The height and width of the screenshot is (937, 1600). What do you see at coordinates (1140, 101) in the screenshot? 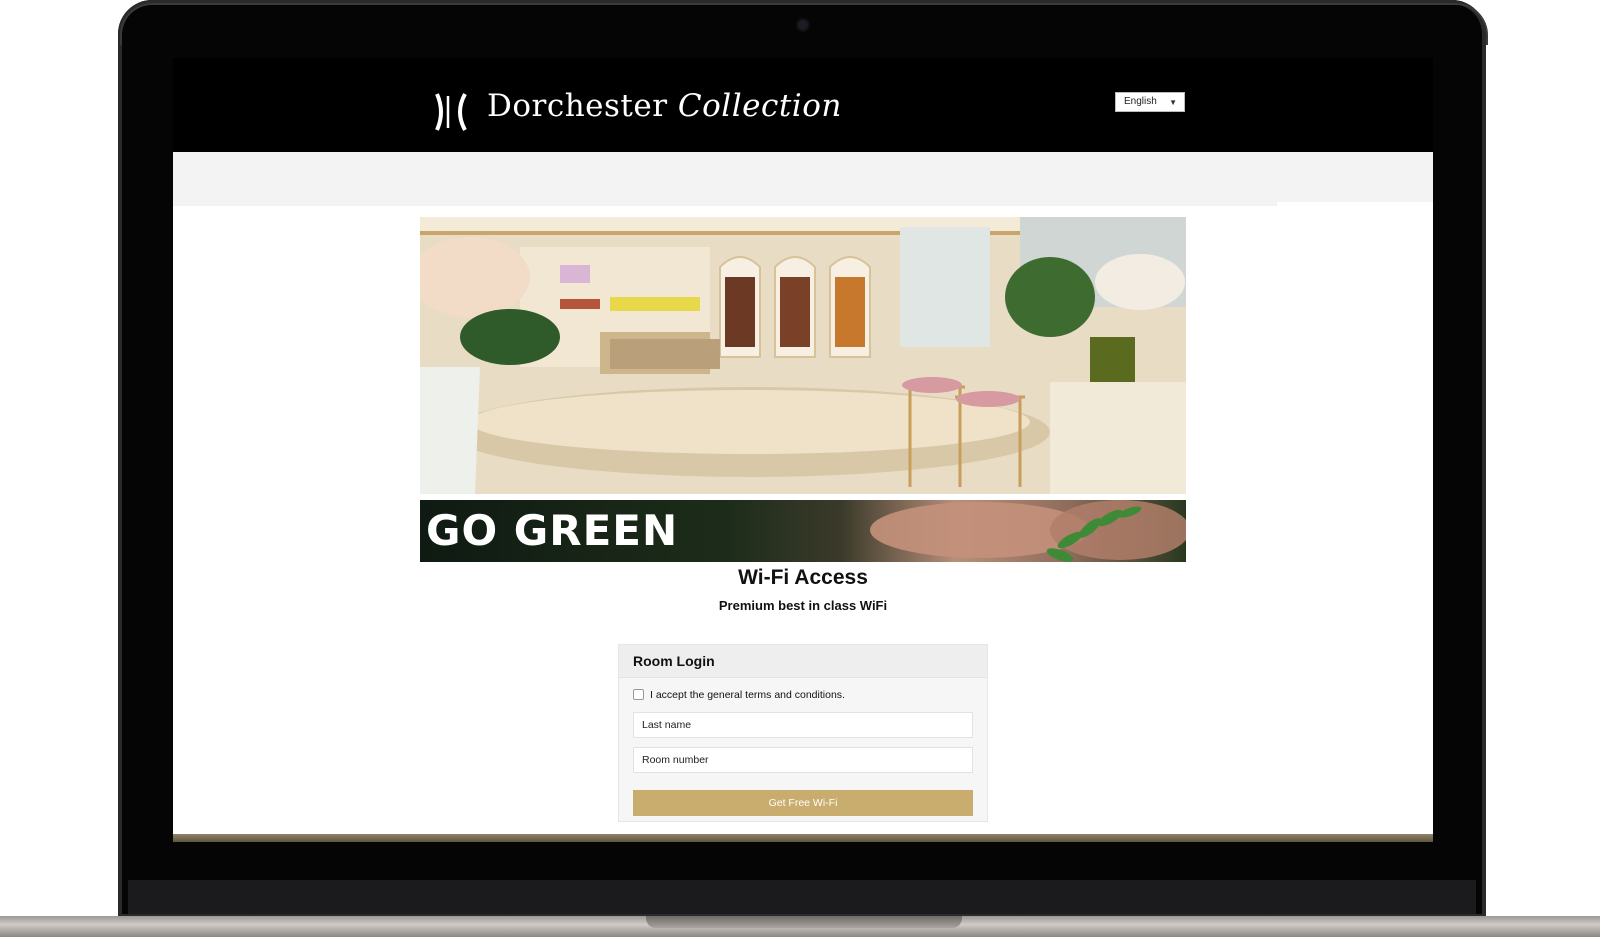
I see `language-selected: English` at bounding box center [1140, 101].